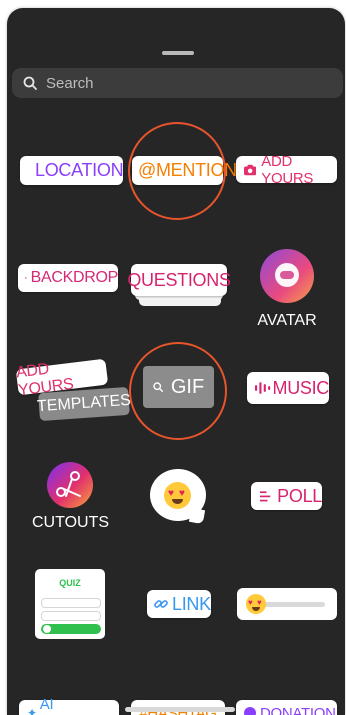  I want to click on quiz-label: QUIZ, so click(70, 583).